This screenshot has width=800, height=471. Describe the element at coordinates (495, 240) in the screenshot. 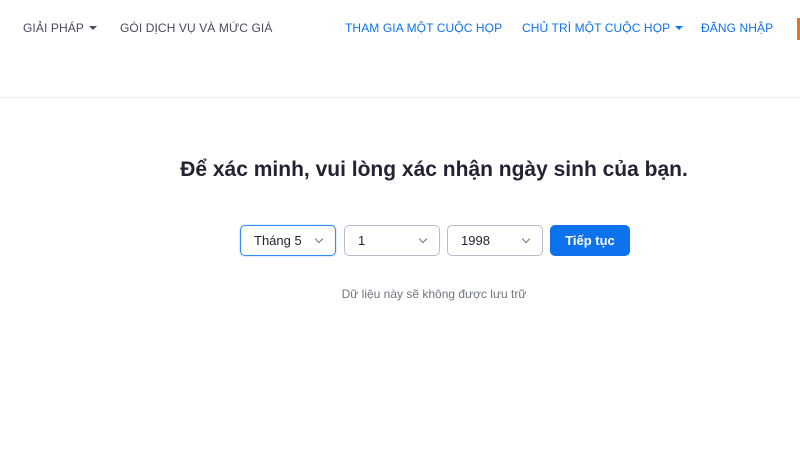

I see `year-select: 1998` at that location.